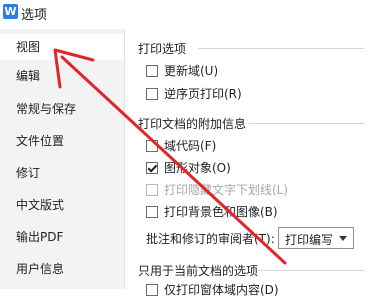 The width and height of the screenshot is (372, 299). What do you see at coordinates (62, 76) in the screenshot?
I see `sidebar-item-edit: 编辑` at bounding box center [62, 76].